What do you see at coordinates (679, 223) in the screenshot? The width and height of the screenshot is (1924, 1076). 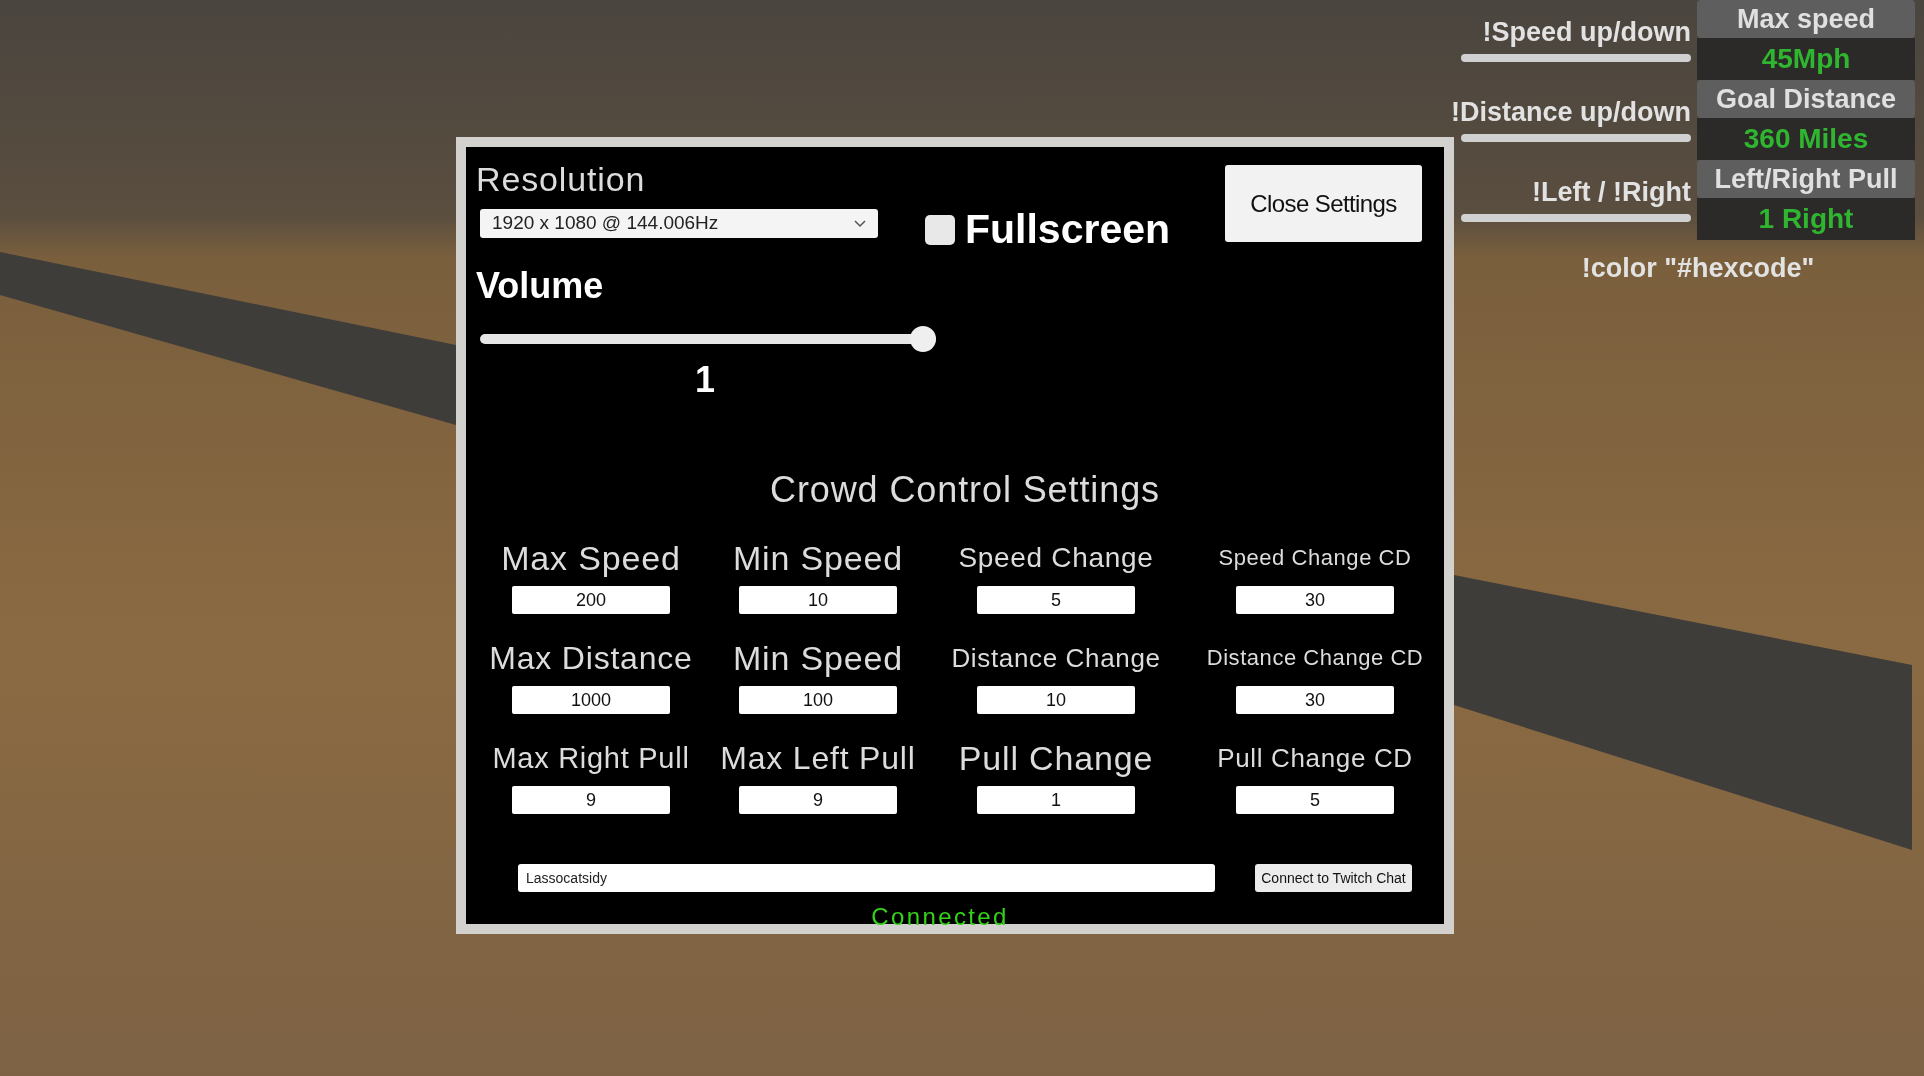 I see `resolution-dropdown: 1920 x 1080 @ 144.006Hz` at bounding box center [679, 223].